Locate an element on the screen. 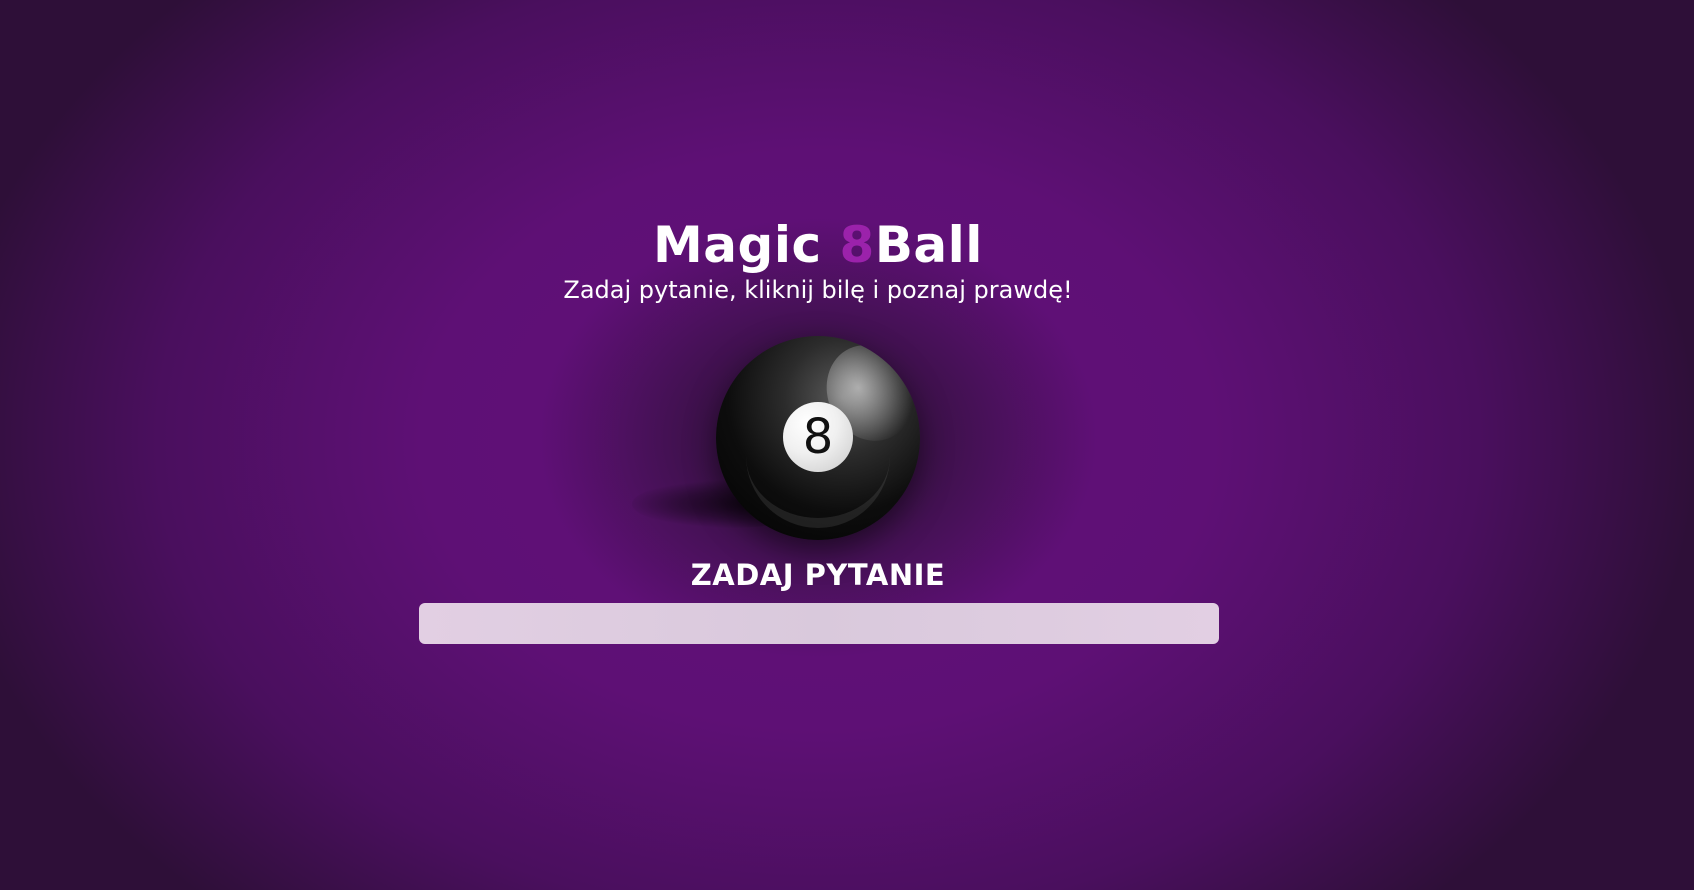  eight-ball-button: 8 is located at coordinates (818, 438).